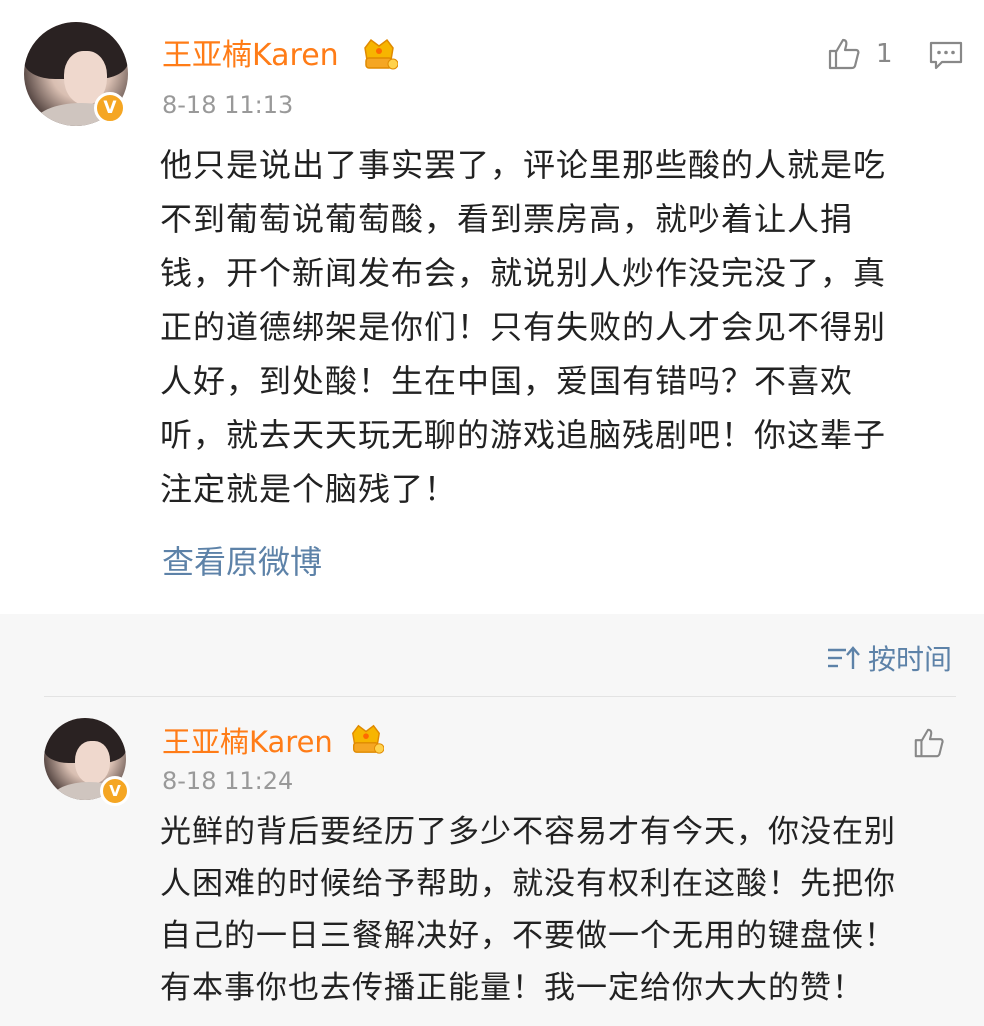 The height and width of the screenshot is (1026, 984). What do you see at coordinates (507, 381) in the screenshot?
I see `post-line: 人好，到处酸！生在中国，爱国有错吗？不喜欢` at bounding box center [507, 381].